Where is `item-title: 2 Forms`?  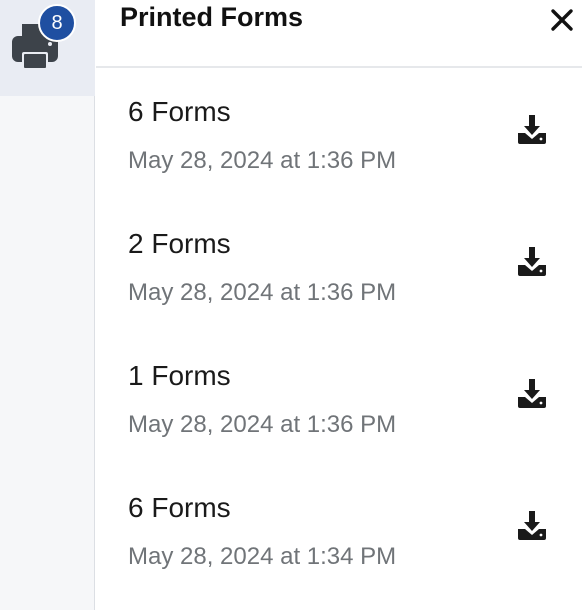
item-title: 2 Forms is located at coordinates (179, 243).